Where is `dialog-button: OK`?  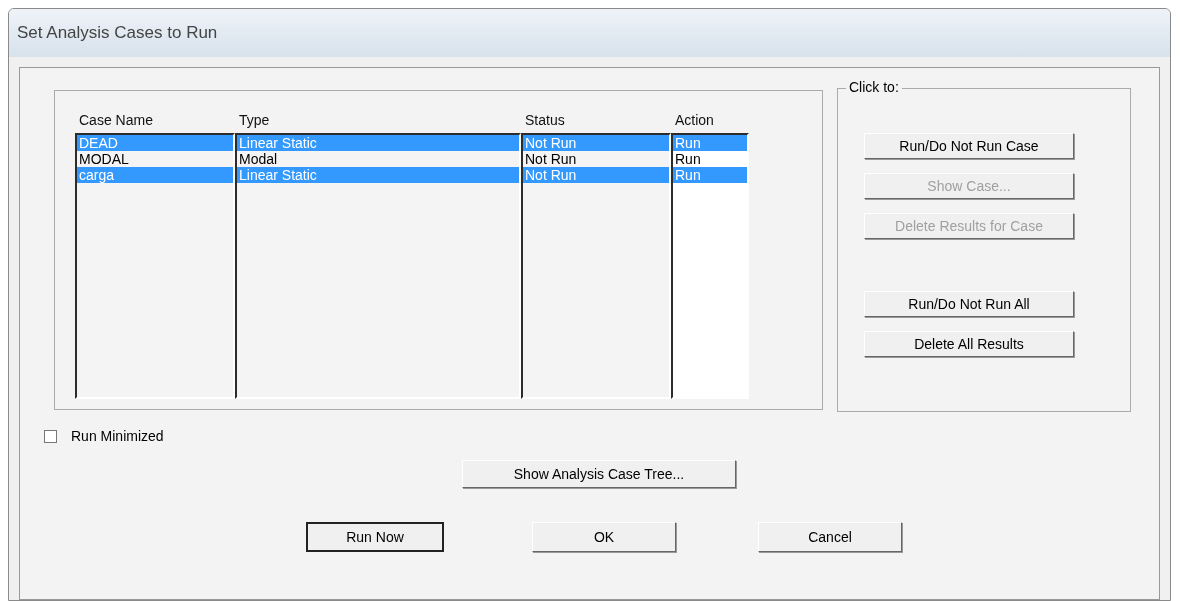 dialog-button: OK is located at coordinates (604, 537).